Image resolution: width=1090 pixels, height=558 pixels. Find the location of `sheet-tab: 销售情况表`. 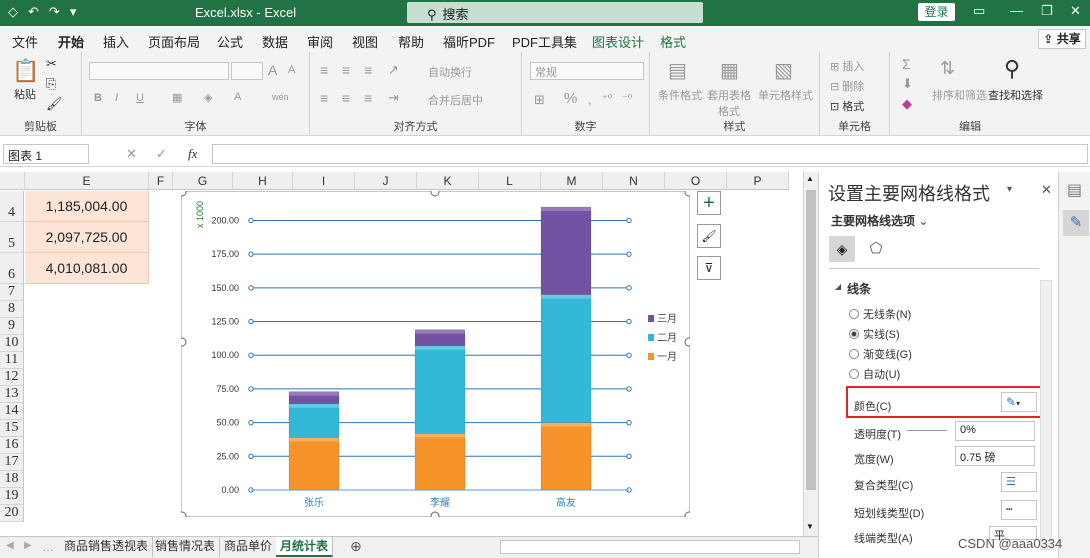

sheet-tab: 销售情况表 is located at coordinates (186, 547).